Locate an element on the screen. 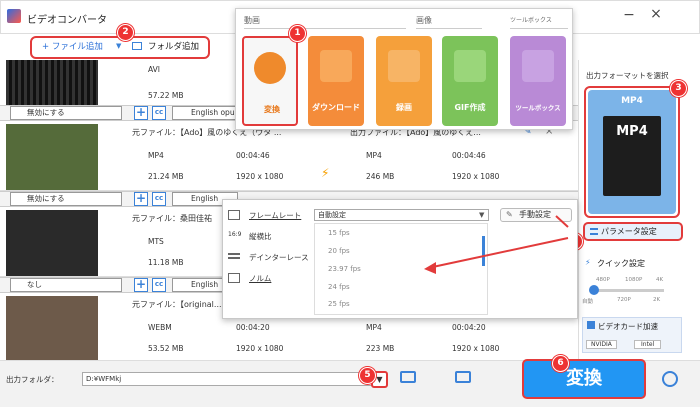 This screenshot has width=700, height=407. folder-icon is located at coordinates (408, 377).